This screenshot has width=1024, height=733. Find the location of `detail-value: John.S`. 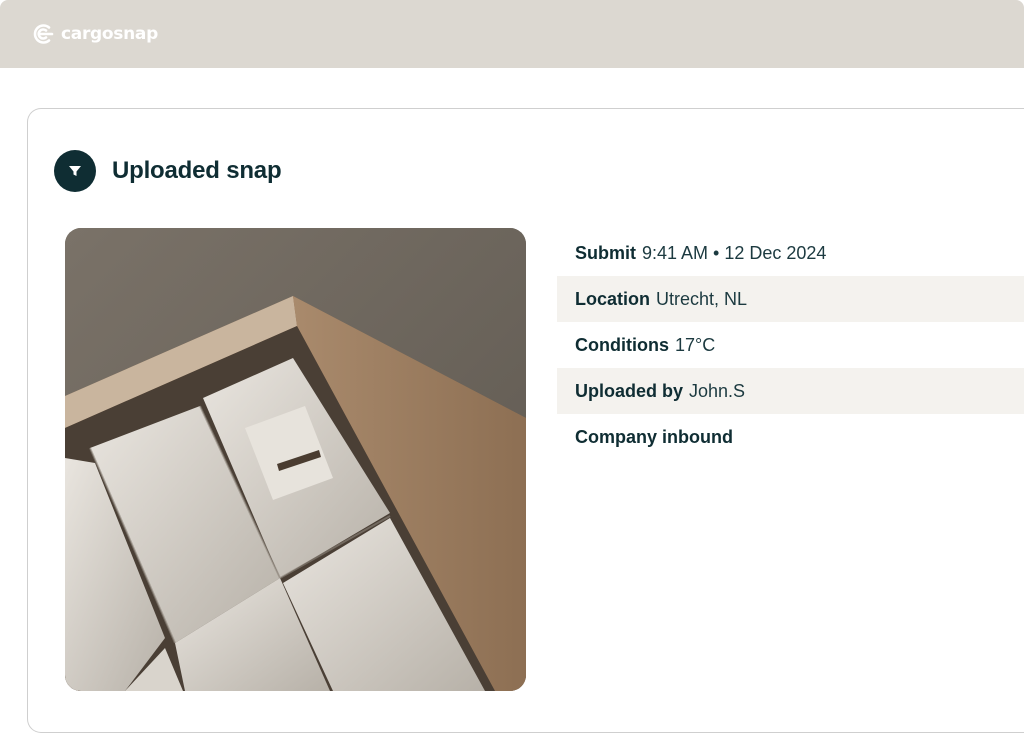

detail-value: John.S is located at coordinates (717, 390).